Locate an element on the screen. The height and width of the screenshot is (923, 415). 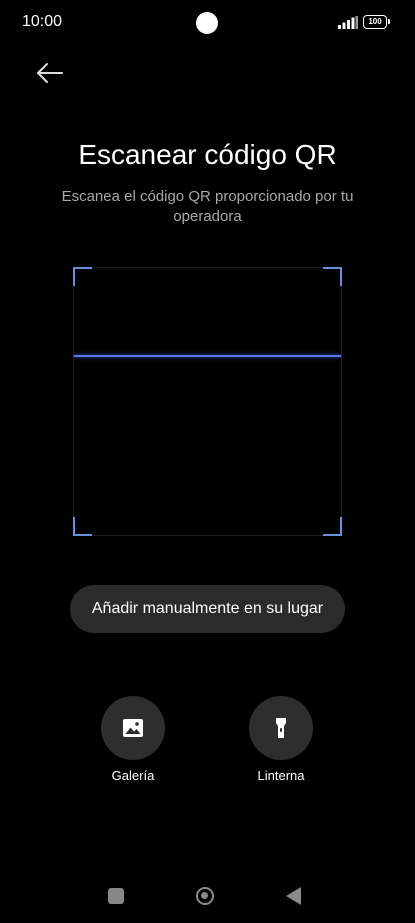
status-bar: 10:00 100 is located at coordinates (207, 23).